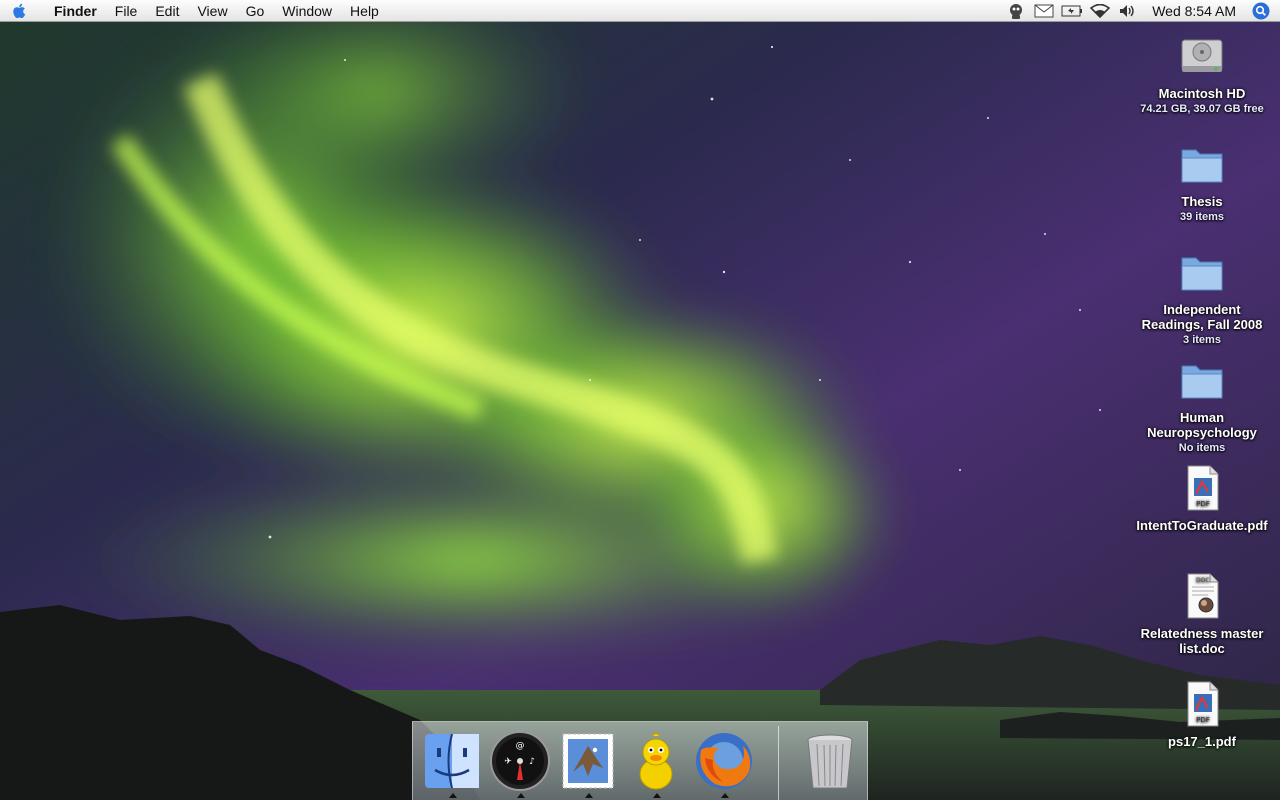  I want to click on firefox-icon, so click(724, 761).